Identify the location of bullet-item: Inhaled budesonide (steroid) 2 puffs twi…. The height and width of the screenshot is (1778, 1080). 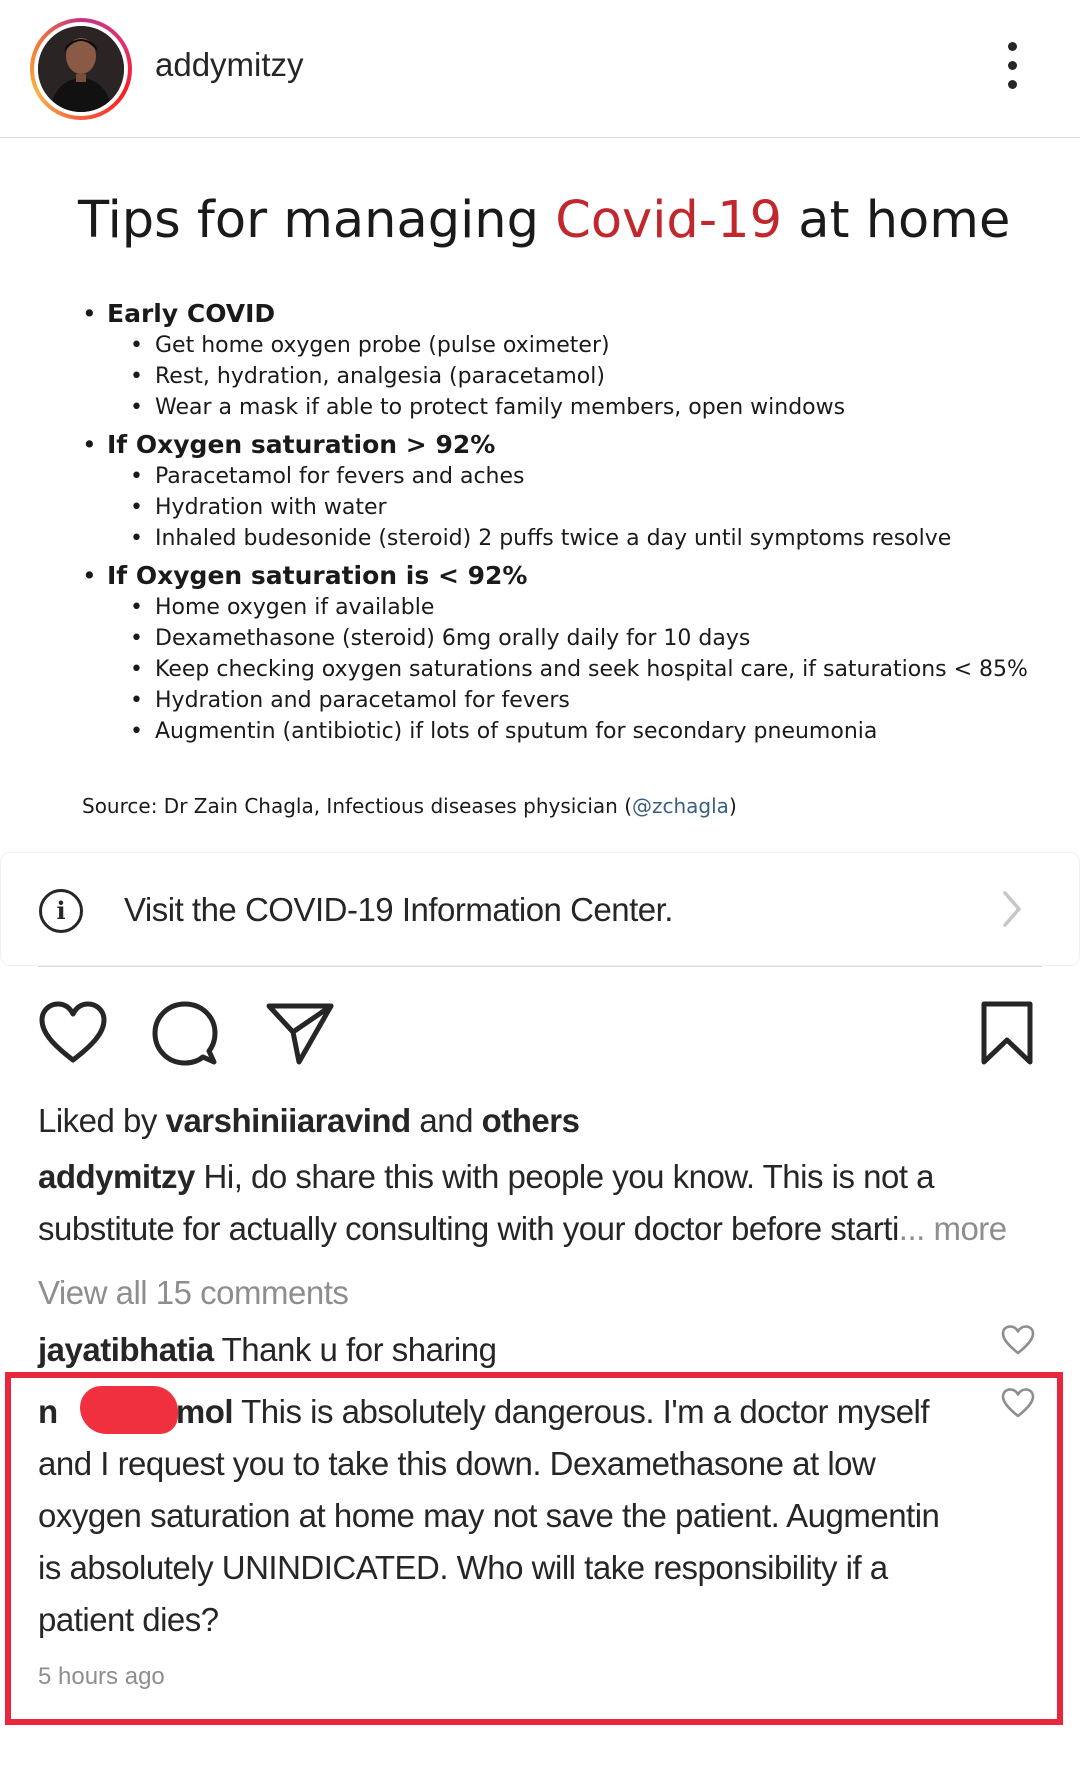
(562, 538).